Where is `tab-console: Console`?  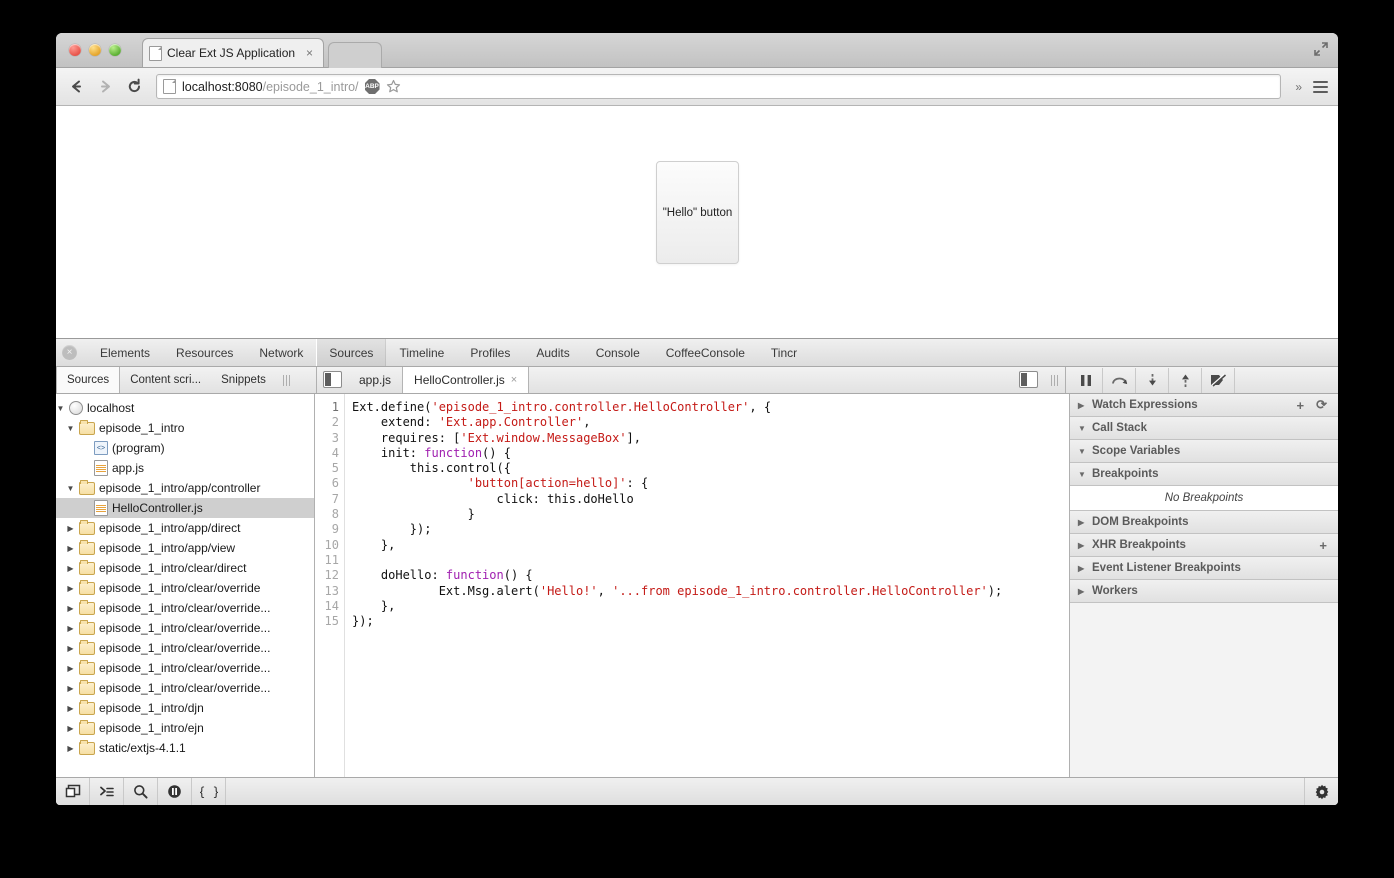 tab-console: Console is located at coordinates (618, 352).